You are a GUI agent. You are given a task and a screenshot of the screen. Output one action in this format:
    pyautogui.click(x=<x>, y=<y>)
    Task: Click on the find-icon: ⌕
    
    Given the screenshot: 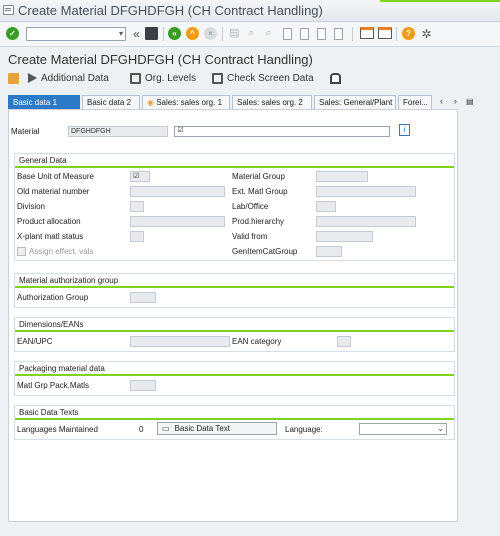 What is the action you would take?
    pyautogui.click(x=251, y=33)
    